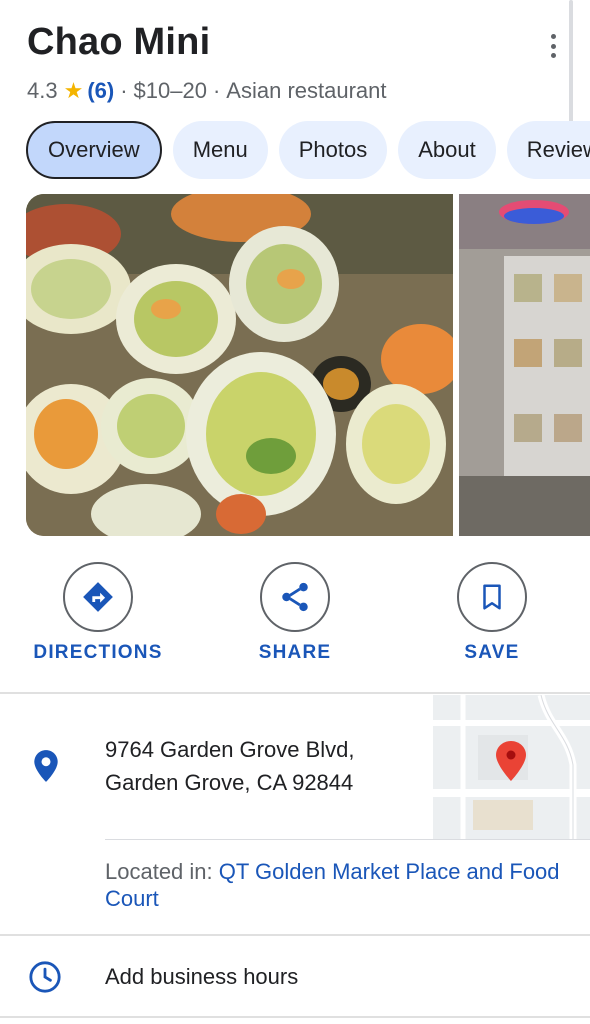 The image size is (590, 1024). I want to click on share-label: SHARE, so click(295, 652).